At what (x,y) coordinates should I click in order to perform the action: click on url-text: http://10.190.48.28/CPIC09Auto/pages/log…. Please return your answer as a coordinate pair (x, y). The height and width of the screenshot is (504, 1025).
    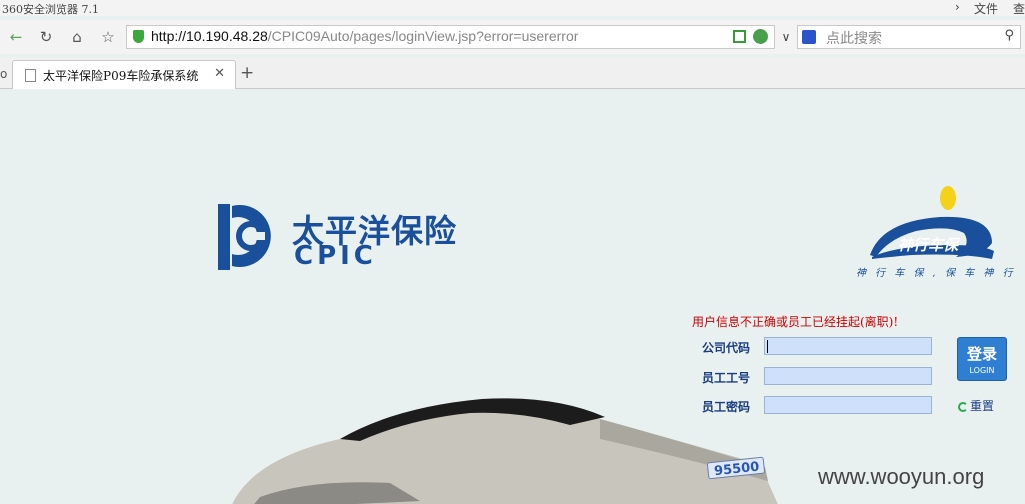
    Looking at the image, I should click on (364, 36).